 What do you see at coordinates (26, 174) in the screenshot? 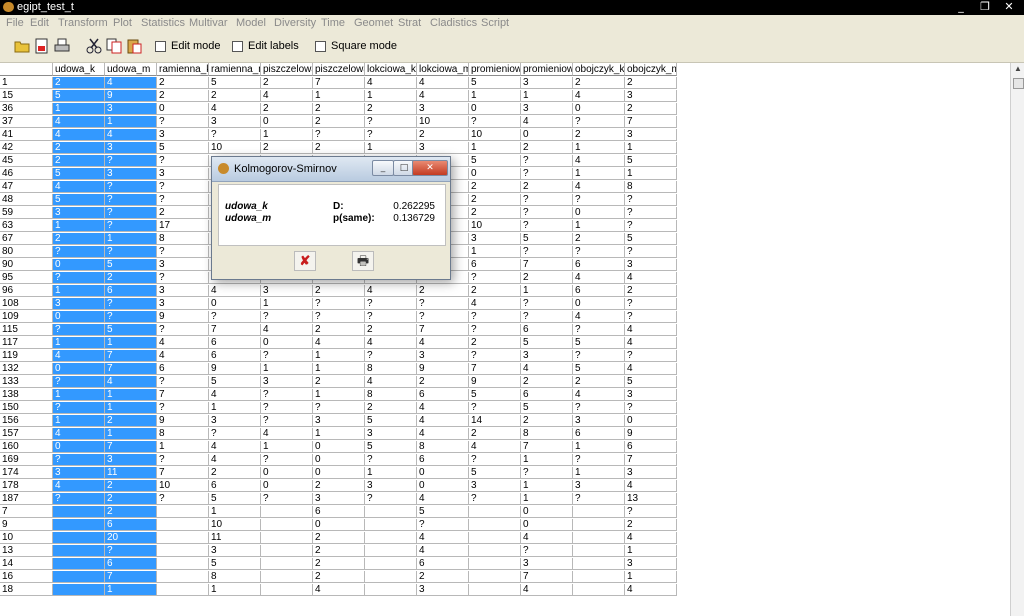
I see `row-header: 46` at bounding box center [26, 174].